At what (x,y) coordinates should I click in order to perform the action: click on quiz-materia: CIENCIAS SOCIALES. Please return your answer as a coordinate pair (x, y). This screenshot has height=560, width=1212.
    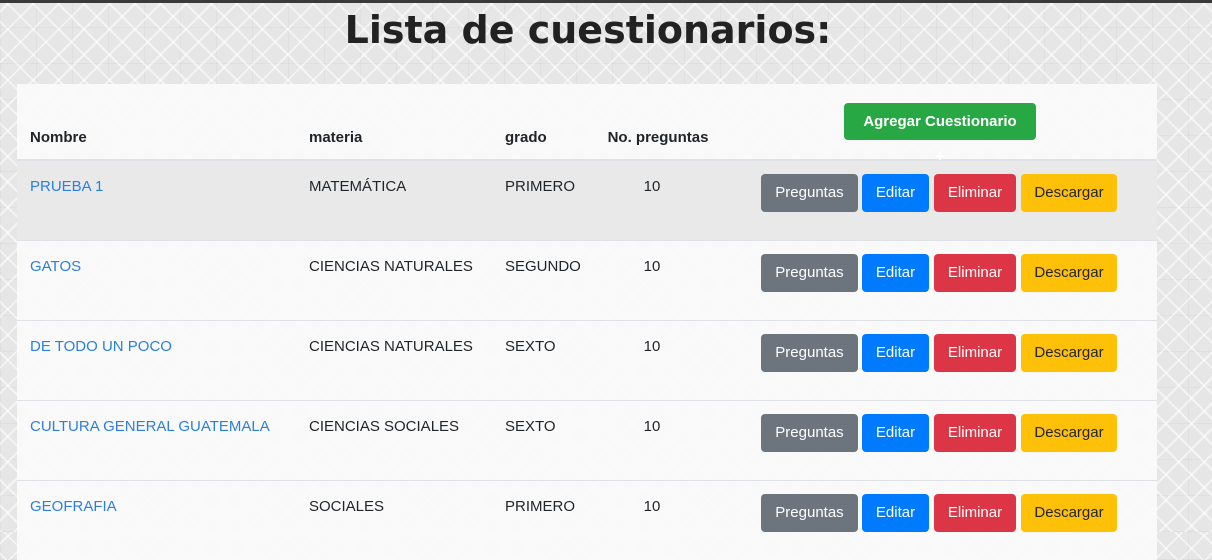
    Looking at the image, I should click on (407, 441).